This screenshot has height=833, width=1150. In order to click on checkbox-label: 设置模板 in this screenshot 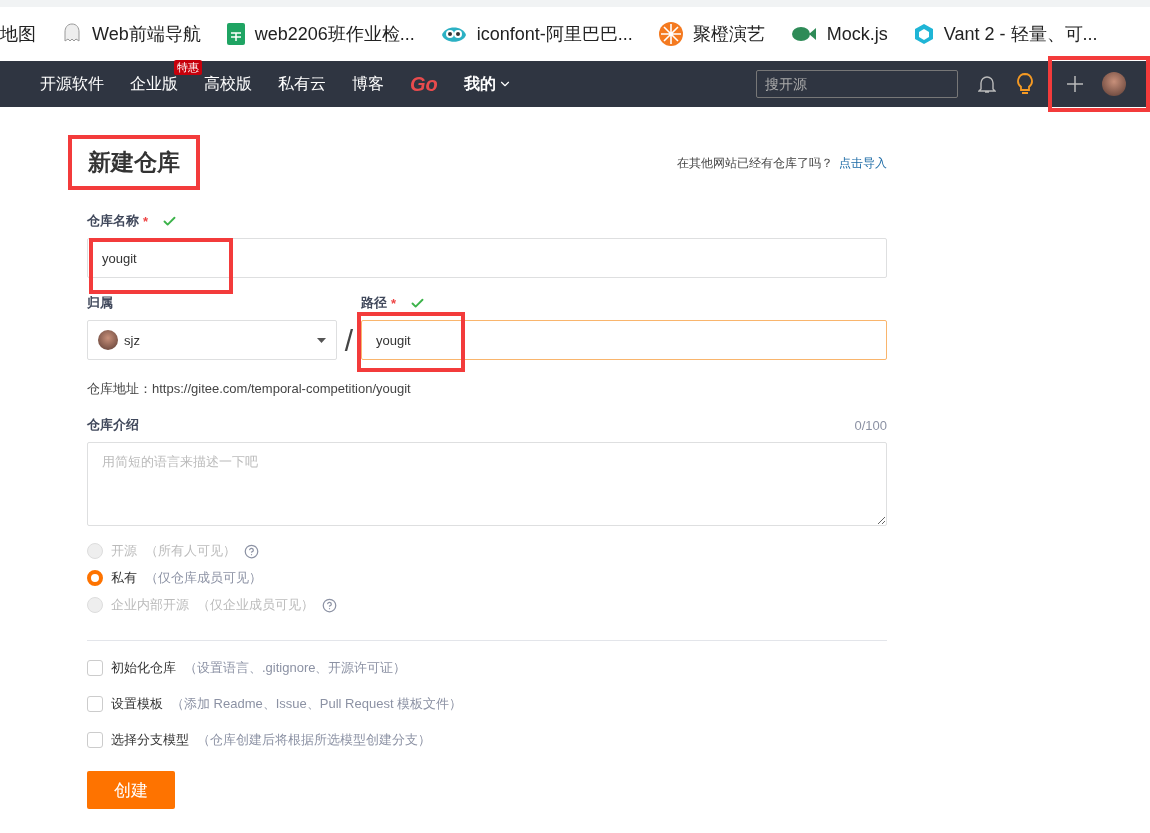, I will do `click(137, 704)`.